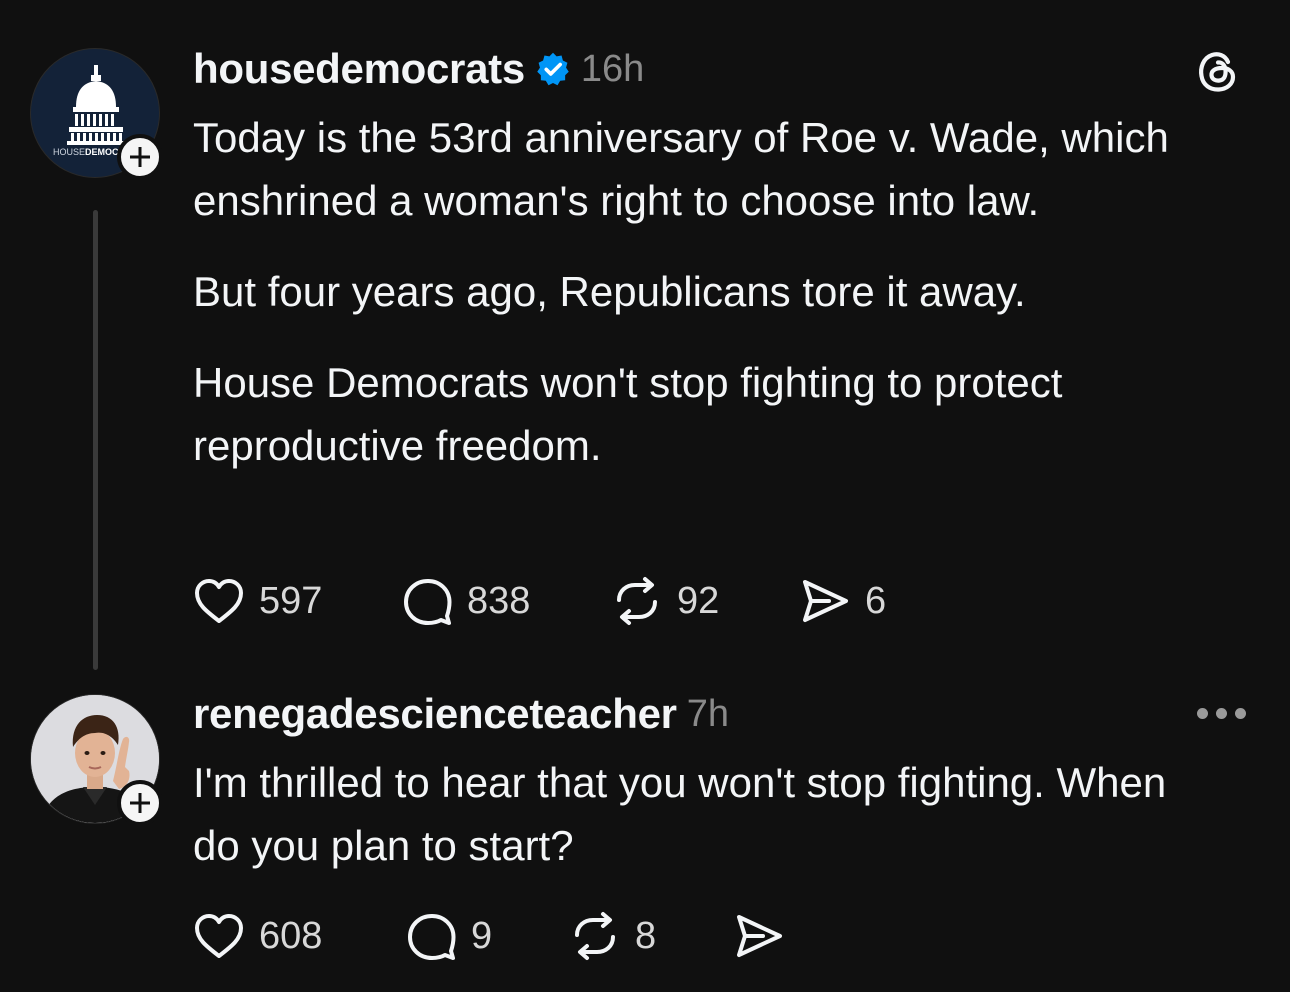  I want to click on reply-button: 838, so click(506, 601).